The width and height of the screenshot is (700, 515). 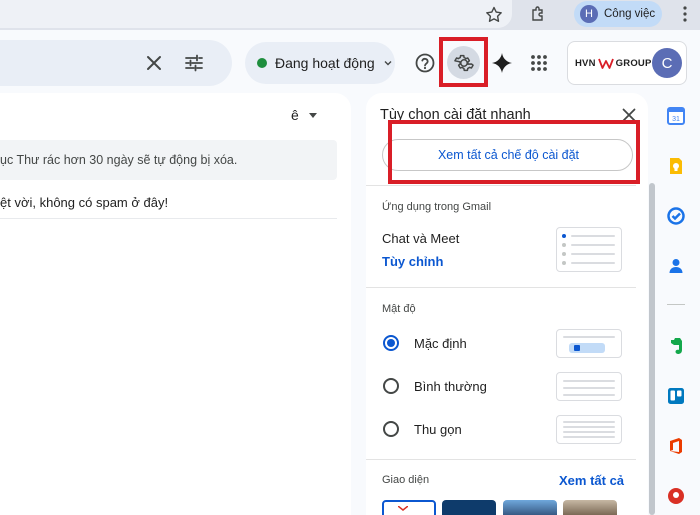 I want to click on density-default-radio, so click(x=391, y=343).